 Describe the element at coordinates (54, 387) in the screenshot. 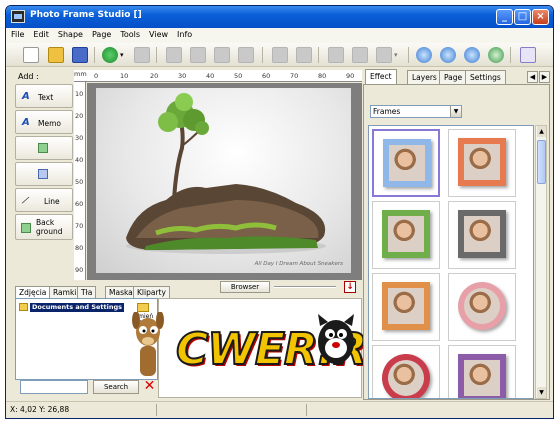

I see `search-input` at that location.